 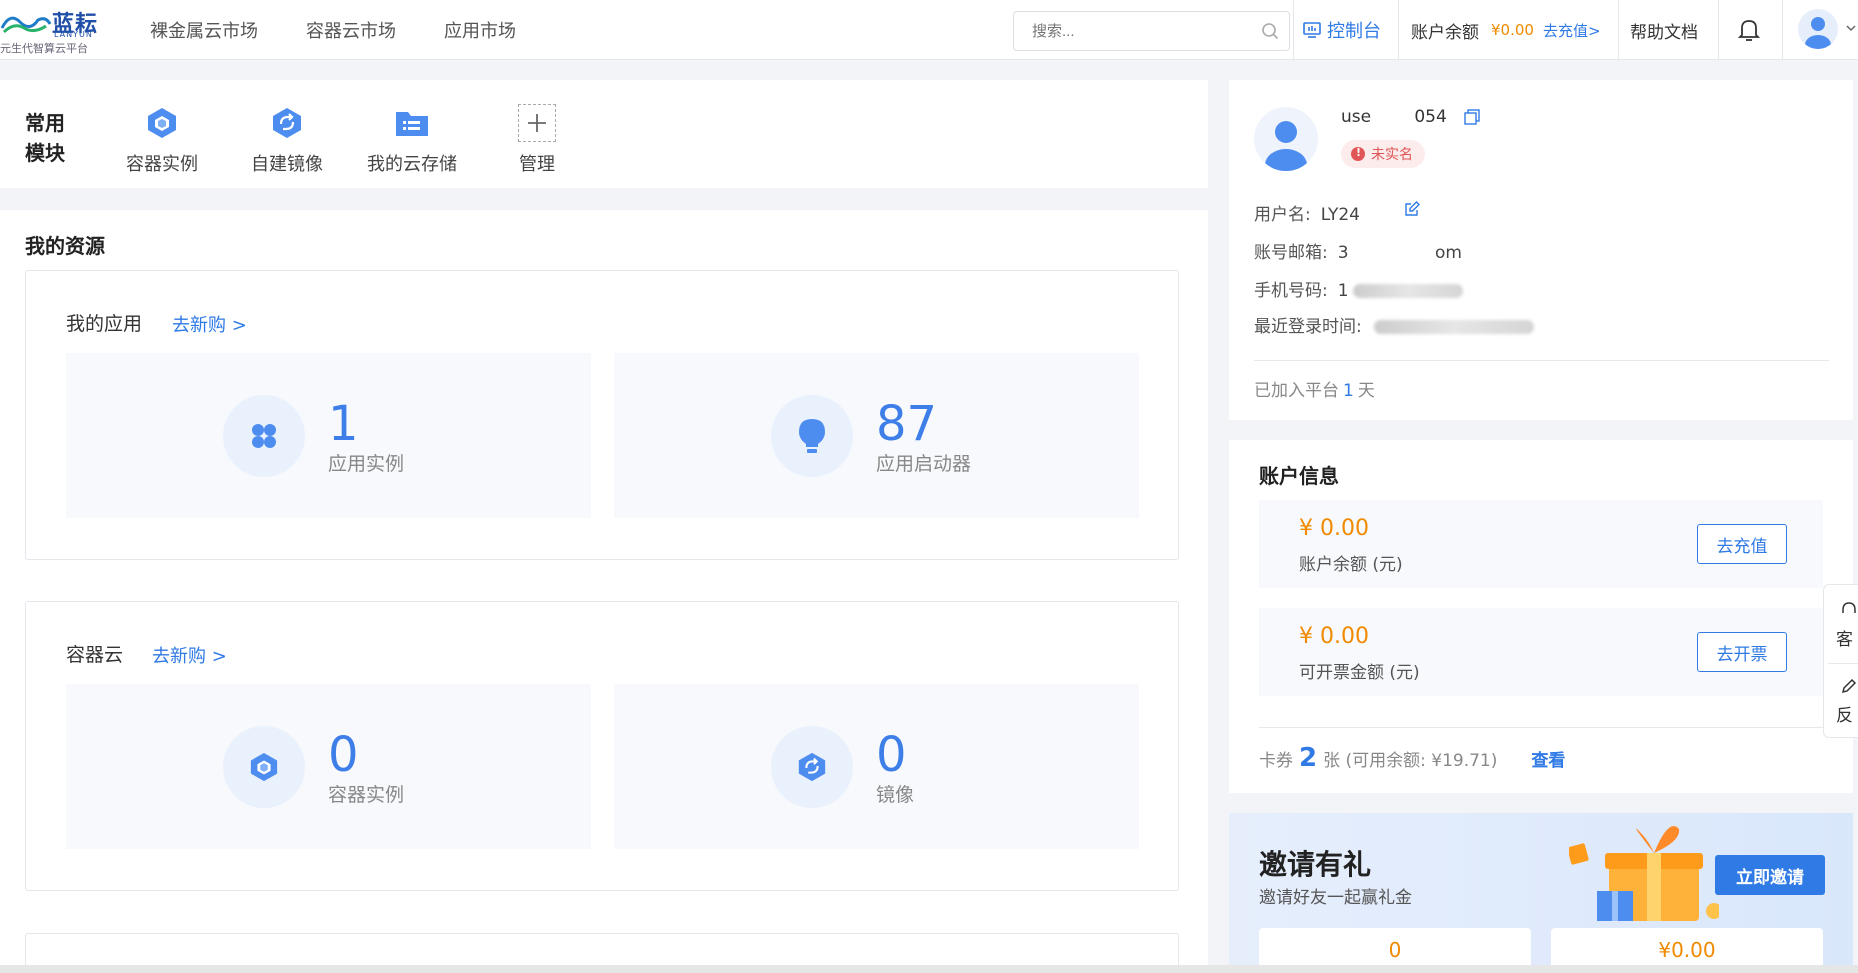 What do you see at coordinates (1644, 873) in the screenshot?
I see `gift-box-icon` at bounding box center [1644, 873].